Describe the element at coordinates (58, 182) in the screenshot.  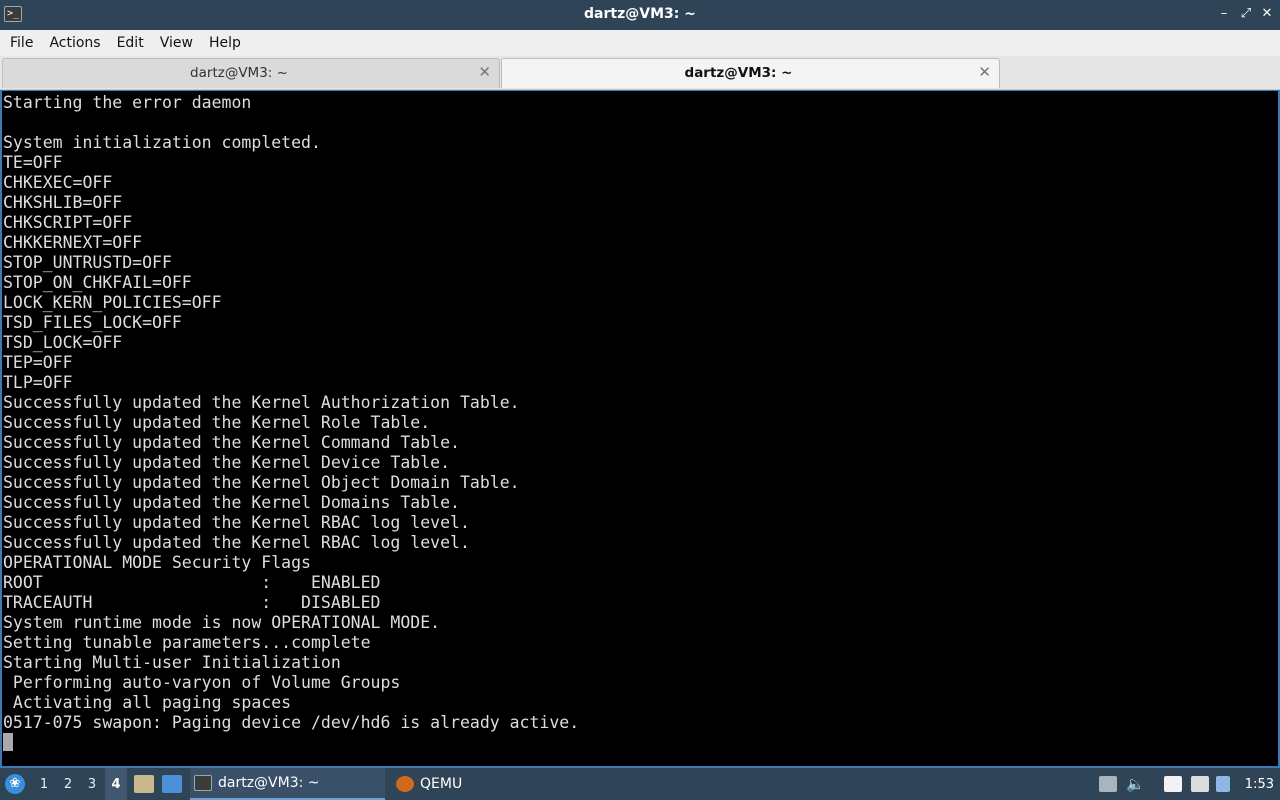
I see `terminal-line: CHKEXEC=OFF` at that location.